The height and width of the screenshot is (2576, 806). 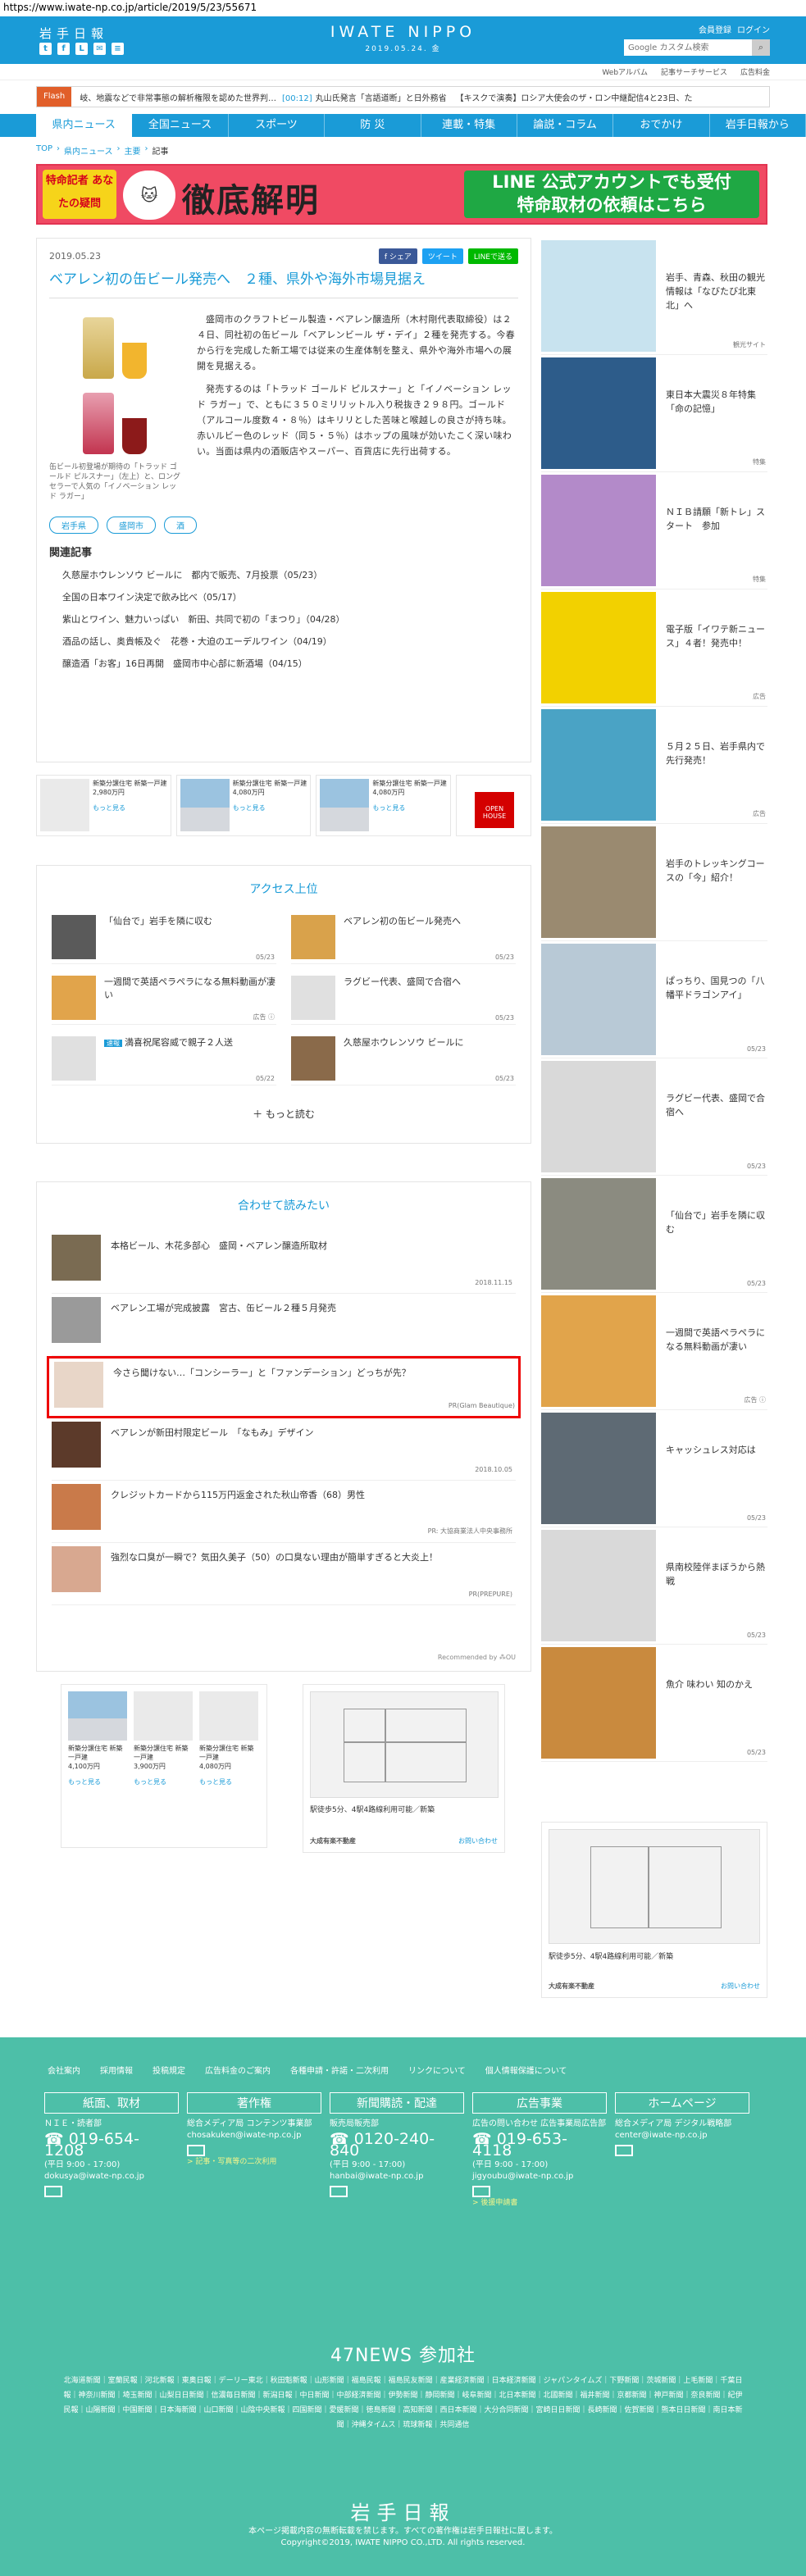 I want to click on sidebar-item: 「仙台で」岩手を隣に収む 05/23, so click(x=654, y=1235).